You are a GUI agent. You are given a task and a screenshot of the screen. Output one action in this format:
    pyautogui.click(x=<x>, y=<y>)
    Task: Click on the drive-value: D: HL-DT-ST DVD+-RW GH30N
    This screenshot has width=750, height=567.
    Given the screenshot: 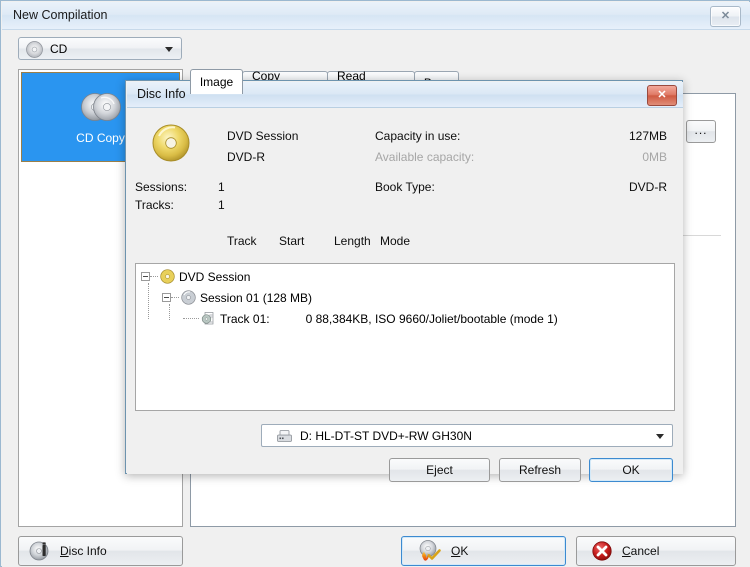 What is the action you would take?
    pyautogui.click(x=386, y=436)
    